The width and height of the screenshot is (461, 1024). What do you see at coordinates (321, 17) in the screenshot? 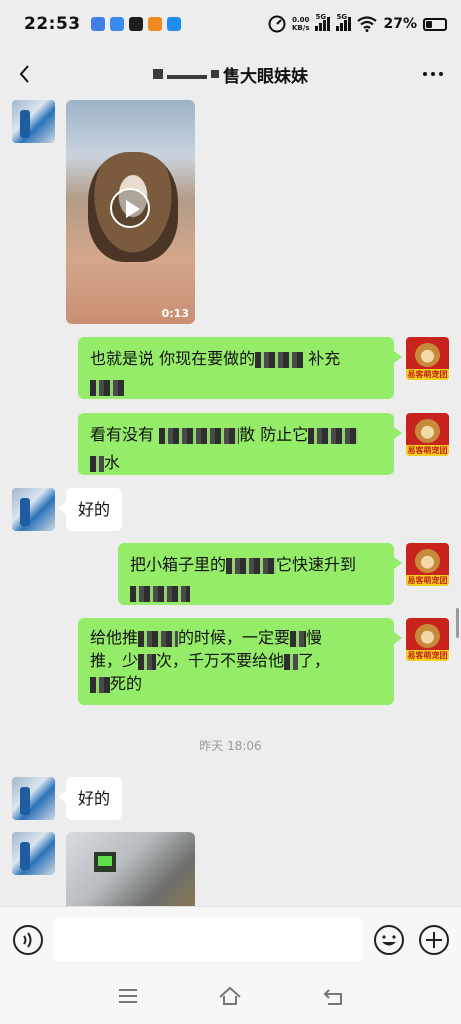
I see `sim1-tag: 5G` at bounding box center [321, 17].